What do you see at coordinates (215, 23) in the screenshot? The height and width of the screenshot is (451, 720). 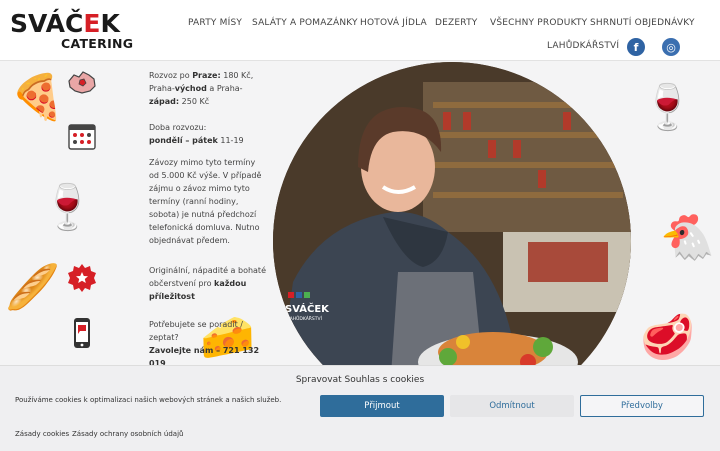 I see `nav-party-misy: PARTY MÍSY` at bounding box center [215, 23].